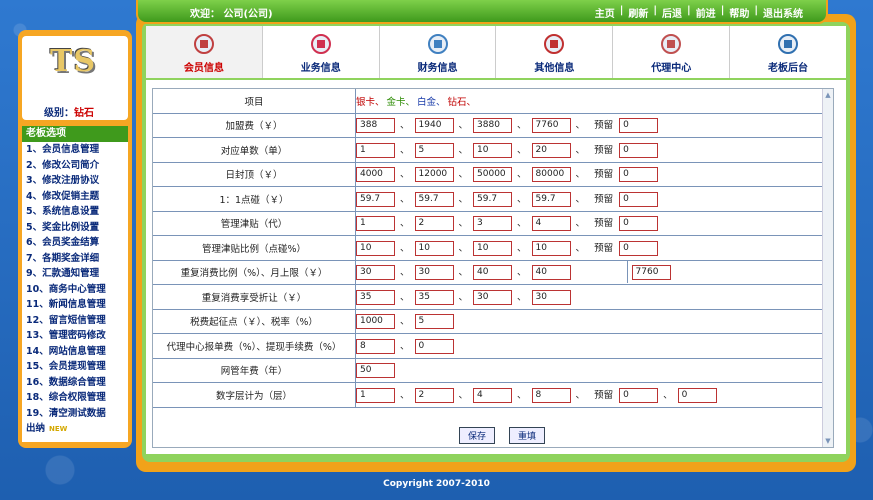 The height and width of the screenshot is (500, 873). Describe the element at coordinates (438, 52) in the screenshot. I see `tab-3: 财务信息` at that location.